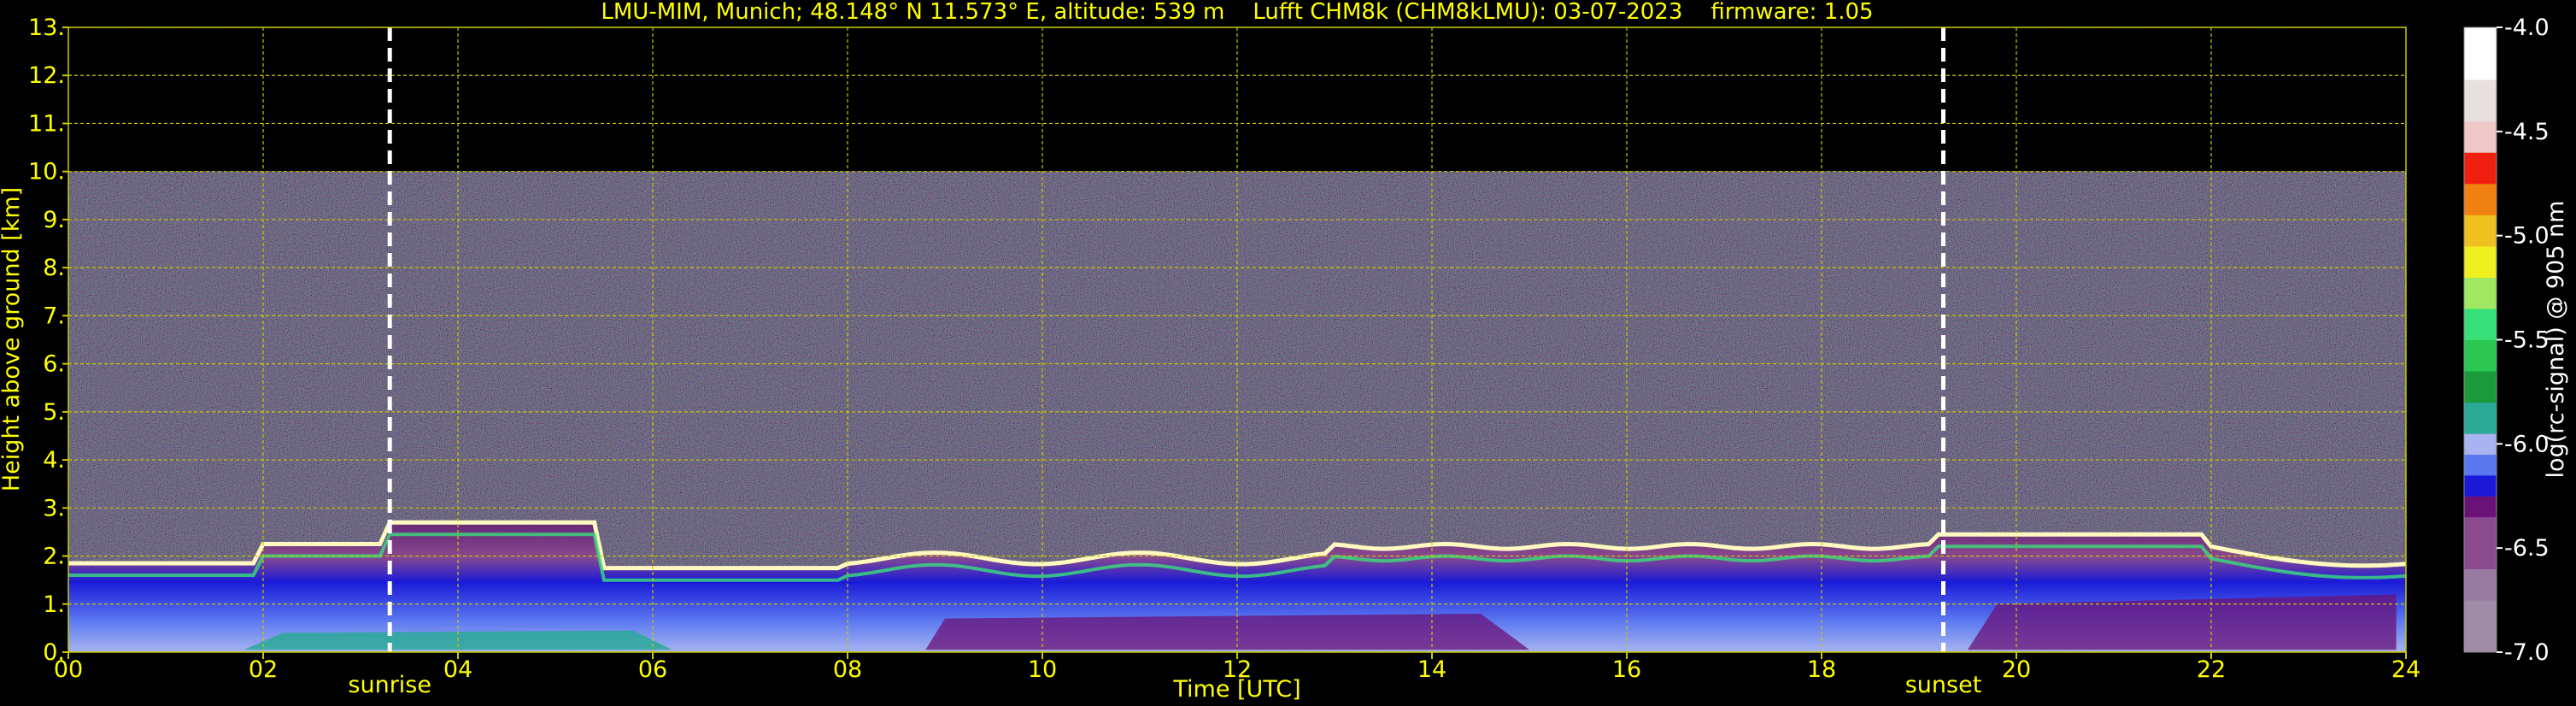  Describe the element at coordinates (847, 669) in the screenshot. I see `x-tick-label: 08` at that location.